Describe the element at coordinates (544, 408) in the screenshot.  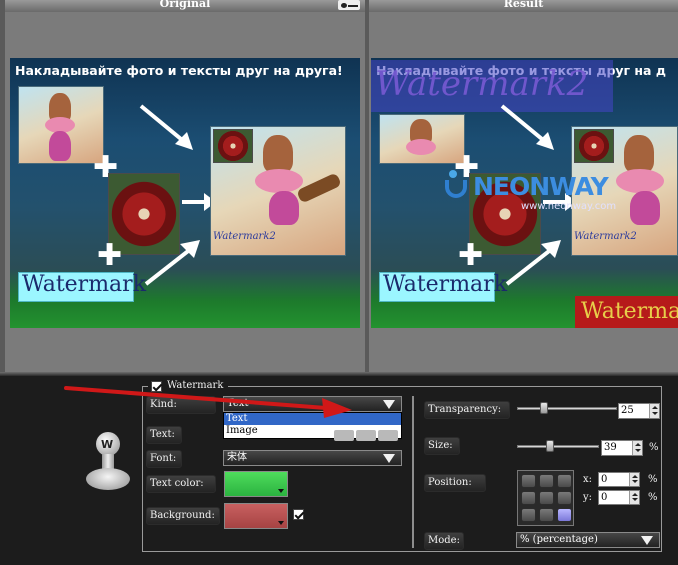
I see `transparency-slider-thumb` at that location.